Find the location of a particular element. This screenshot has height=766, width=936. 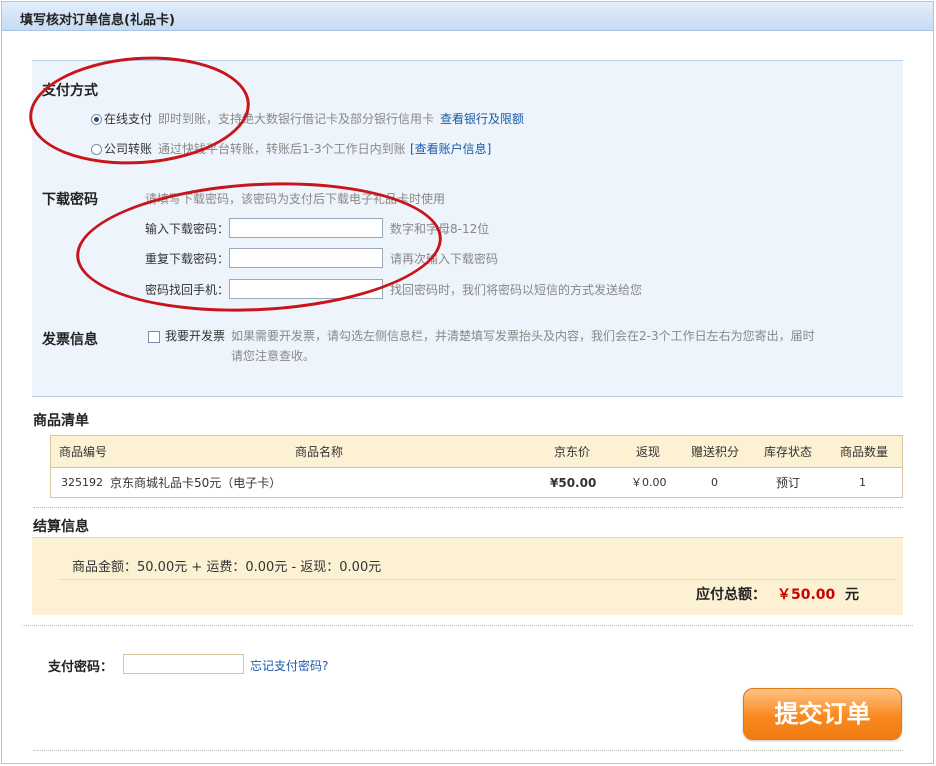

invoice-info-label: 发票信息 is located at coordinates (70, 340).